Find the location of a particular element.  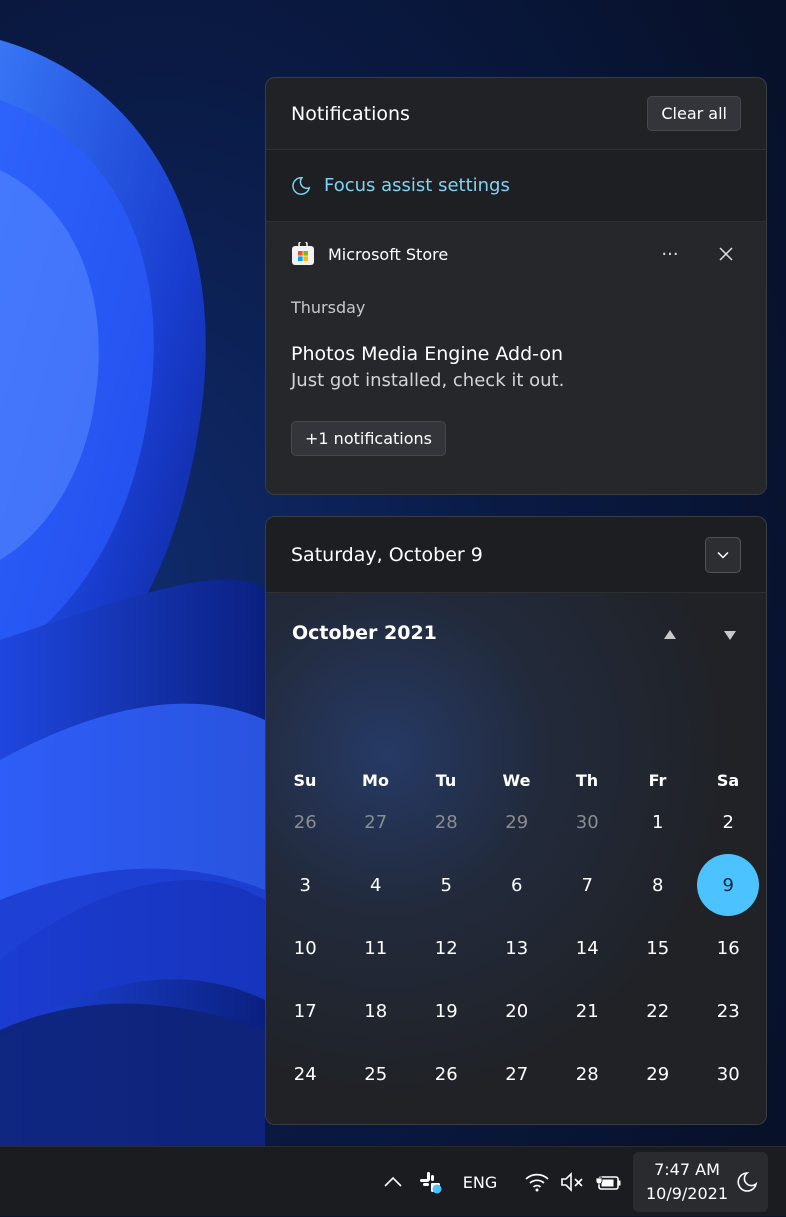

notifications-title: Notifications is located at coordinates (350, 113).